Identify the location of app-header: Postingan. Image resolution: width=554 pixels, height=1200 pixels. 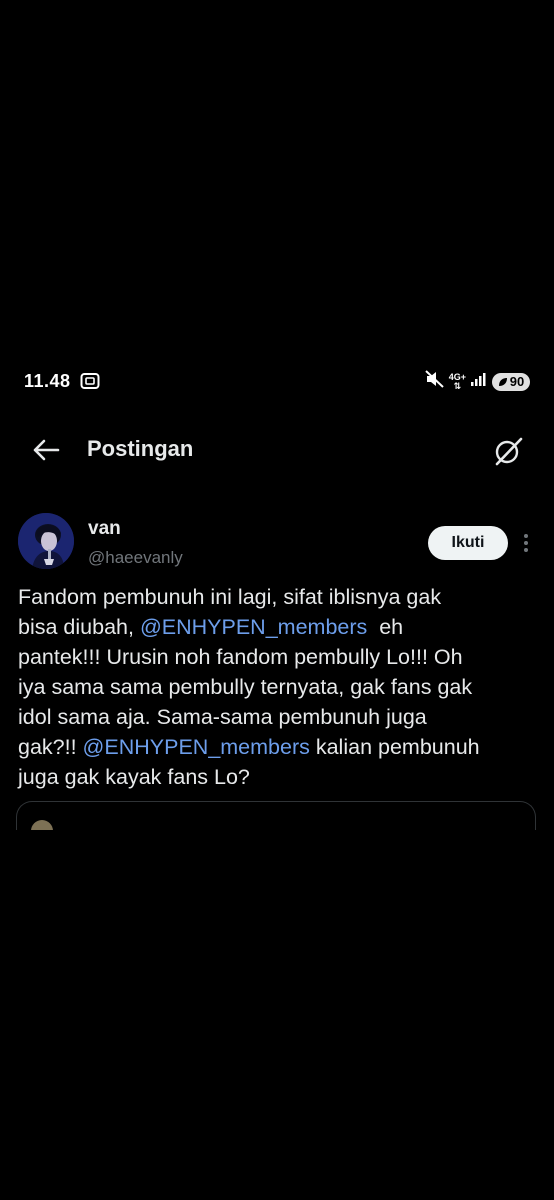
(277, 450).